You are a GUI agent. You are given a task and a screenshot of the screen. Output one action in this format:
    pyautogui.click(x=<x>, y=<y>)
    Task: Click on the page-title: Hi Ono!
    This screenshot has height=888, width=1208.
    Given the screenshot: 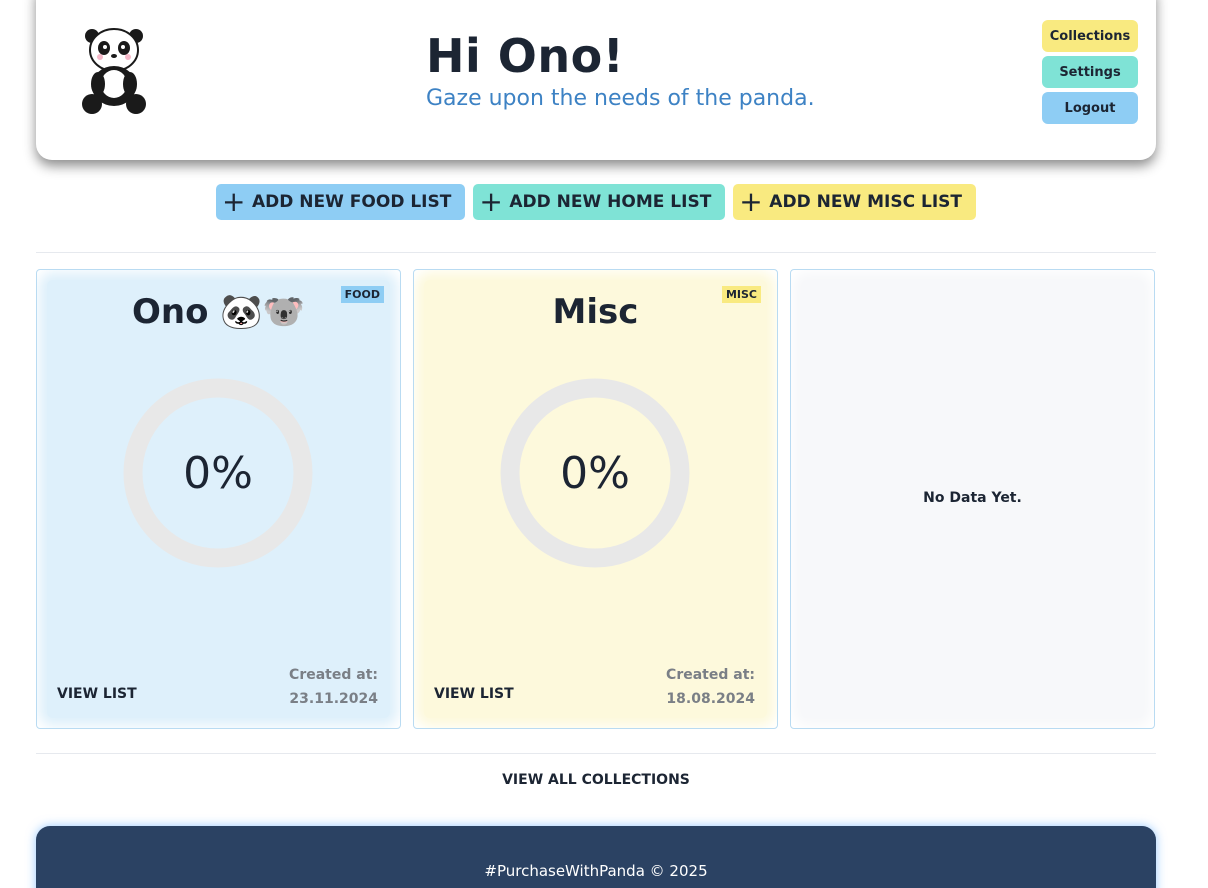 What is the action you would take?
    pyautogui.click(x=525, y=56)
    